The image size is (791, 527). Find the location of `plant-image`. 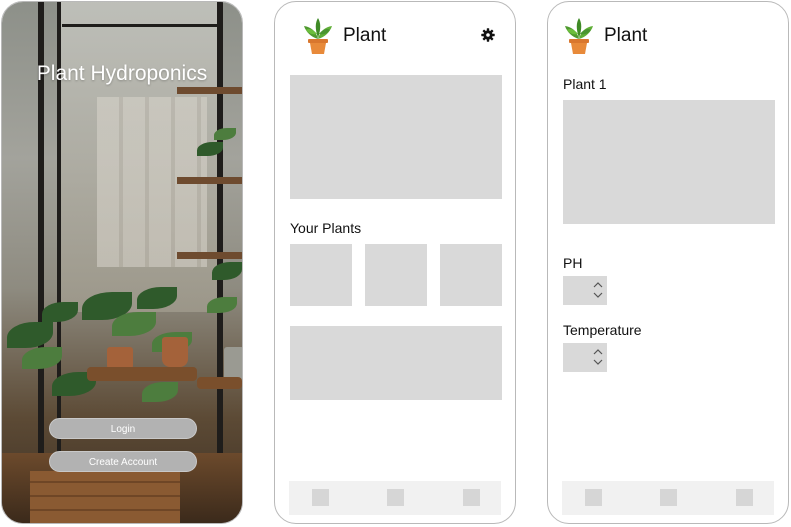

plant-image is located at coordinates (669, 162).